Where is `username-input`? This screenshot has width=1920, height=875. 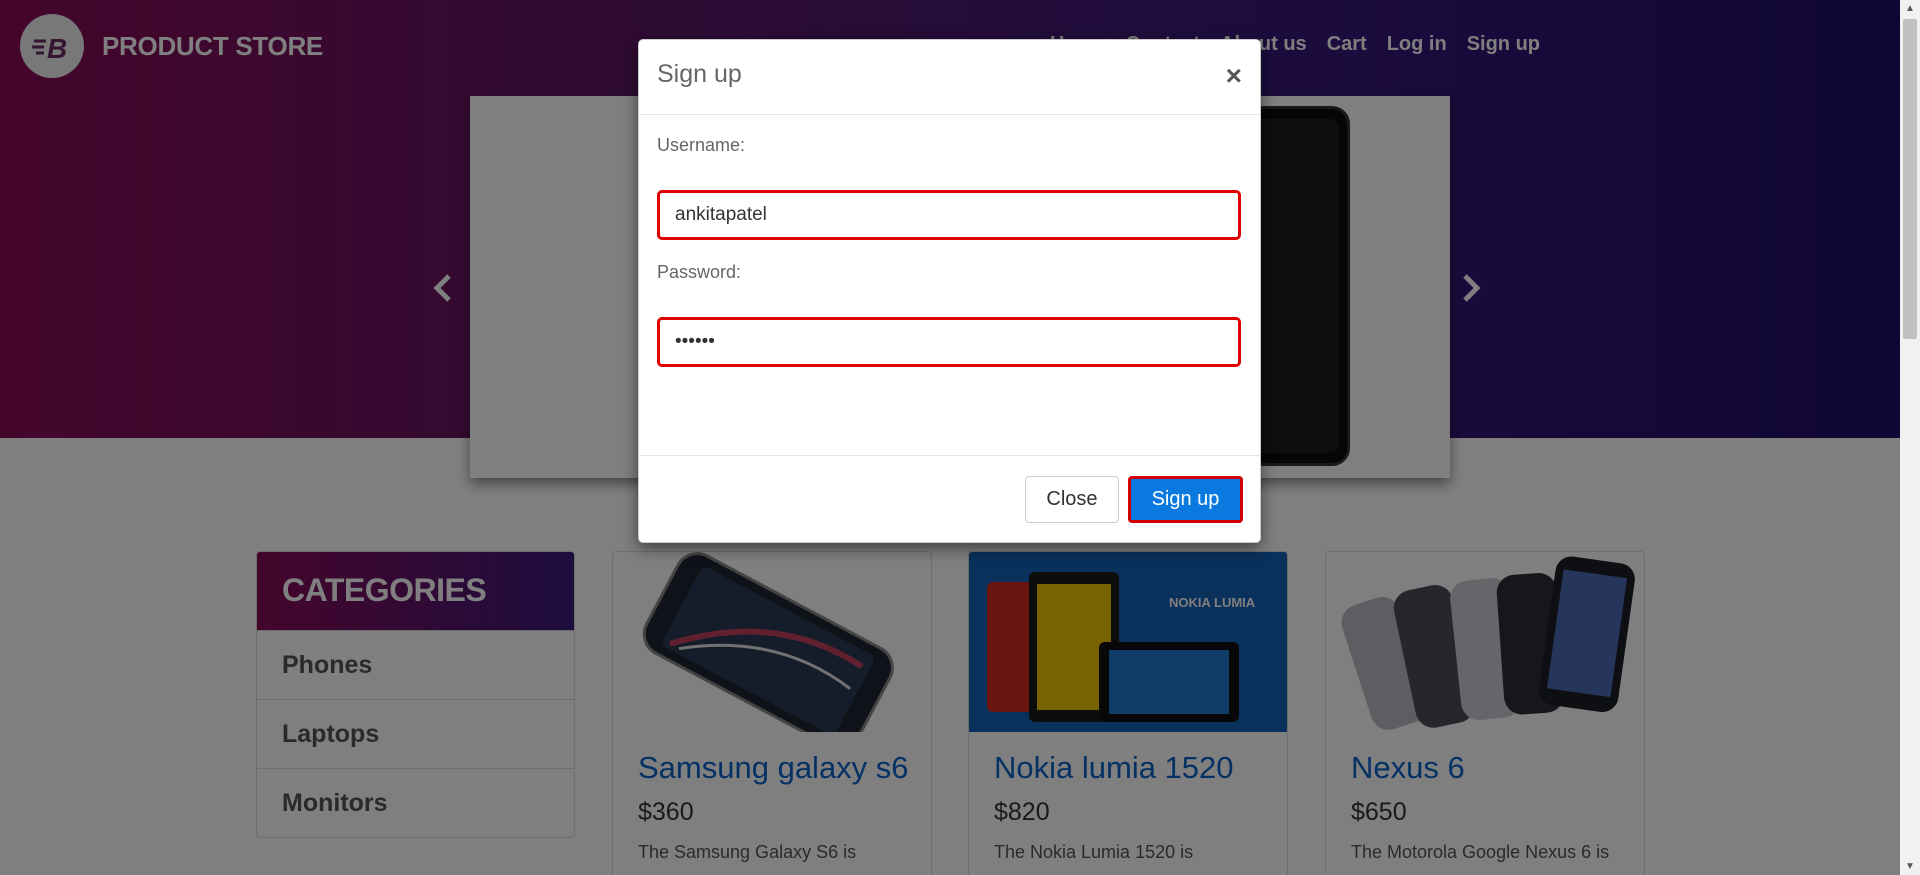
username-input is located at coordinates (949, 215).